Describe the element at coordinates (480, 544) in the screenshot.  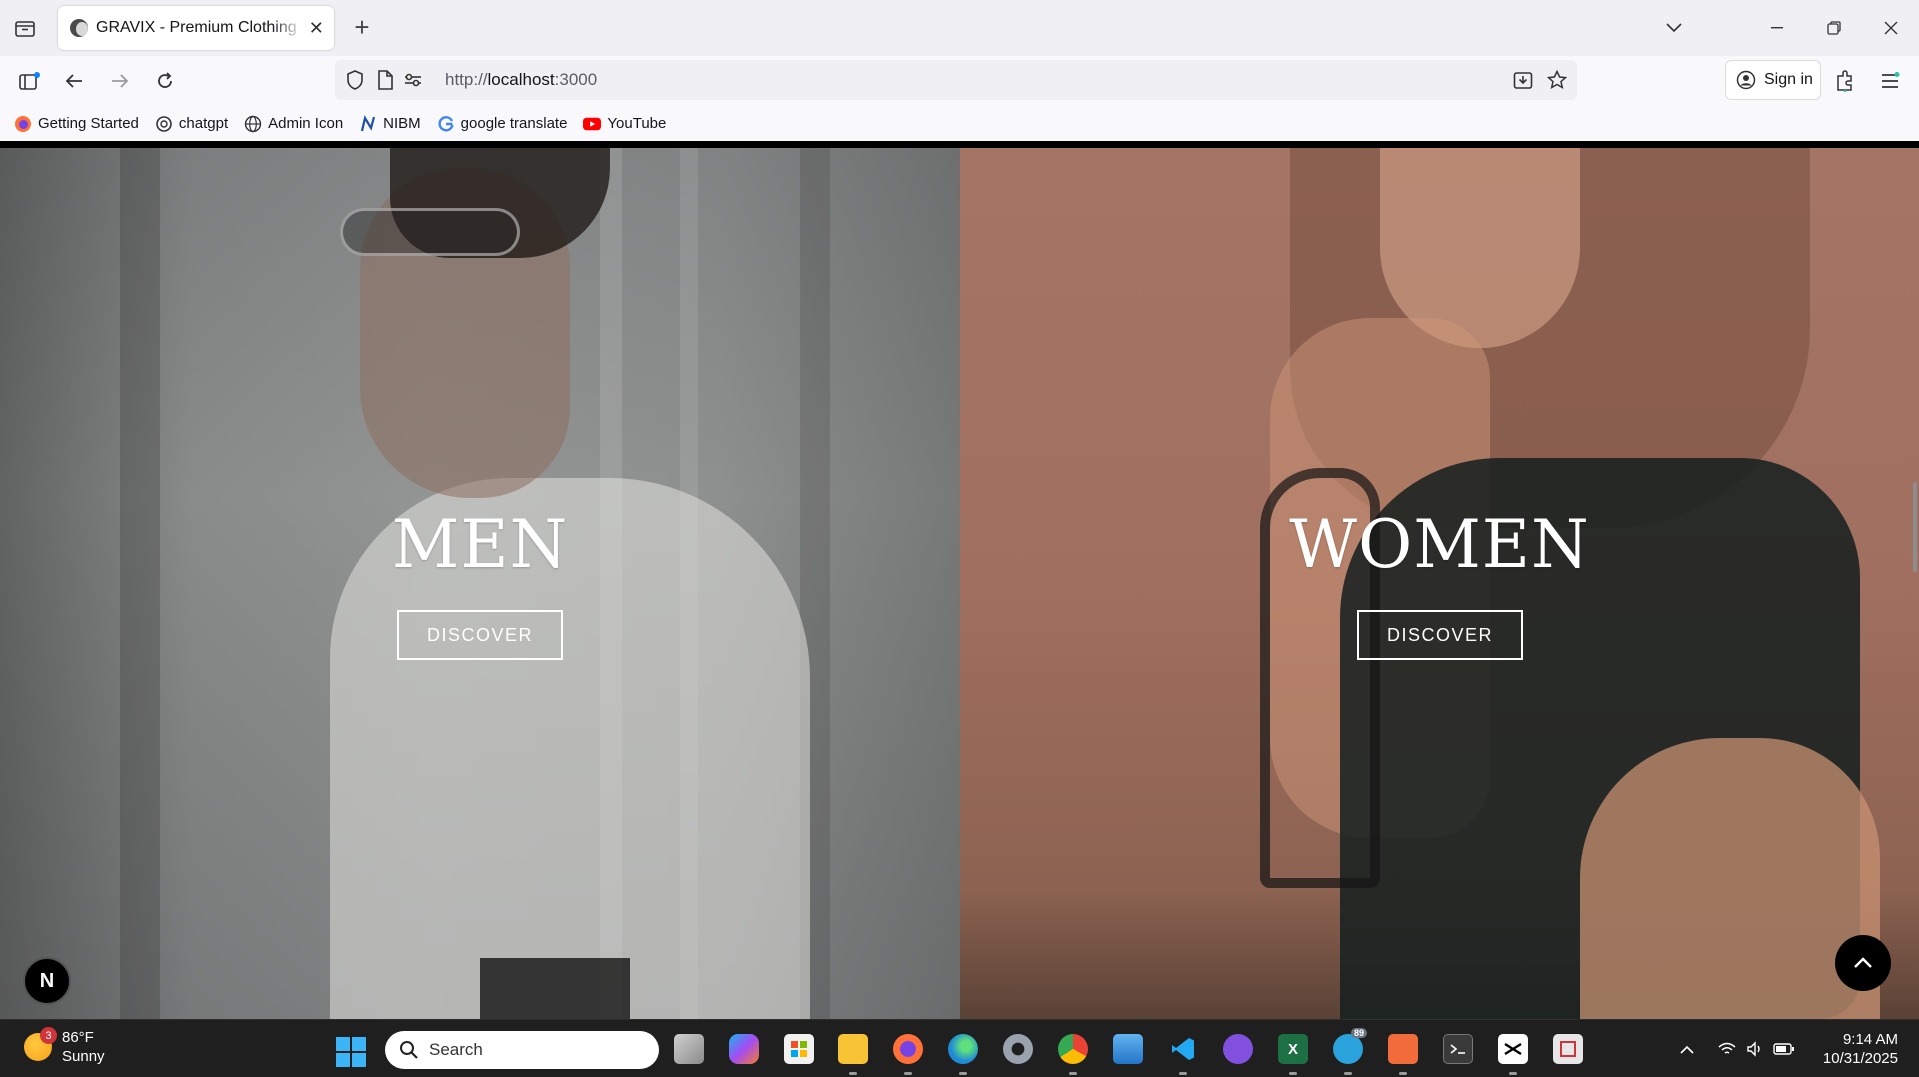
I see `men-title: MEN` at that location.